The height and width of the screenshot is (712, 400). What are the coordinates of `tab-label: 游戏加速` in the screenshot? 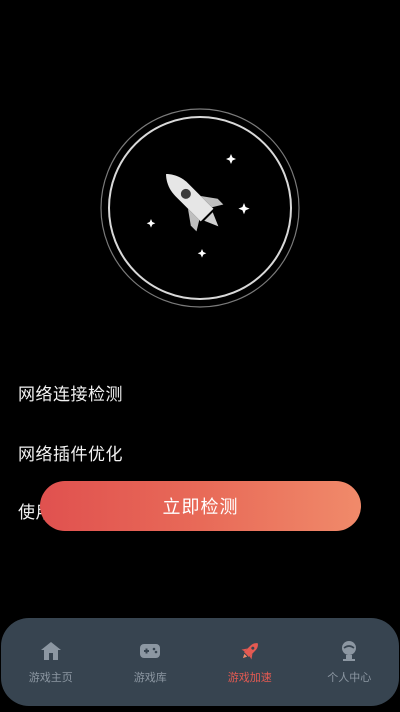 It's located at (249, 677).